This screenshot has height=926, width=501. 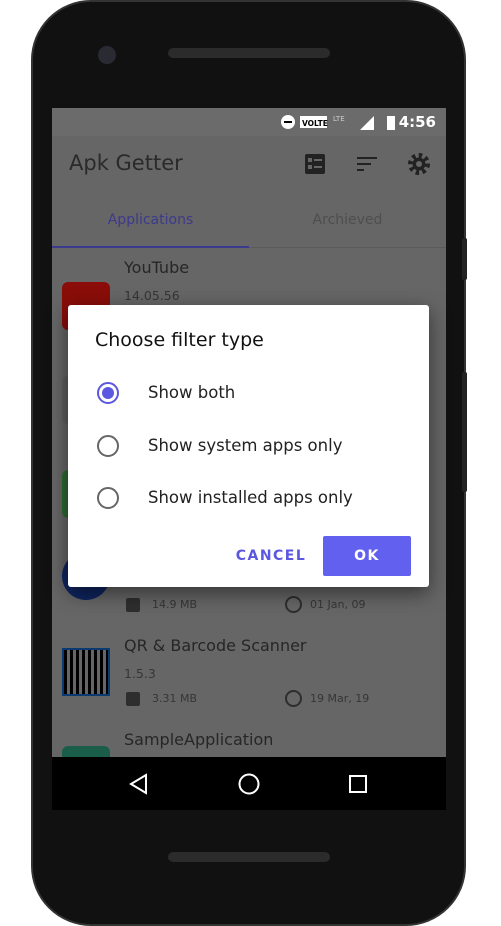 I want to click on ok-button: OK, so click(x=367, y=556).